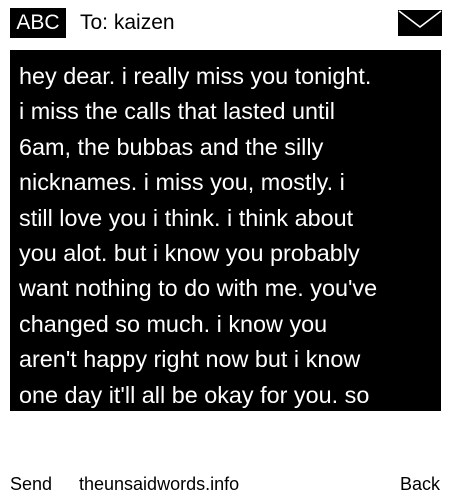 The height and width of the screenshot is (500, 450). Describe the element at coordinates (182, 182) in the screenshot. I see `message-line: nicknames. i miss you, mostly. i` at that location.